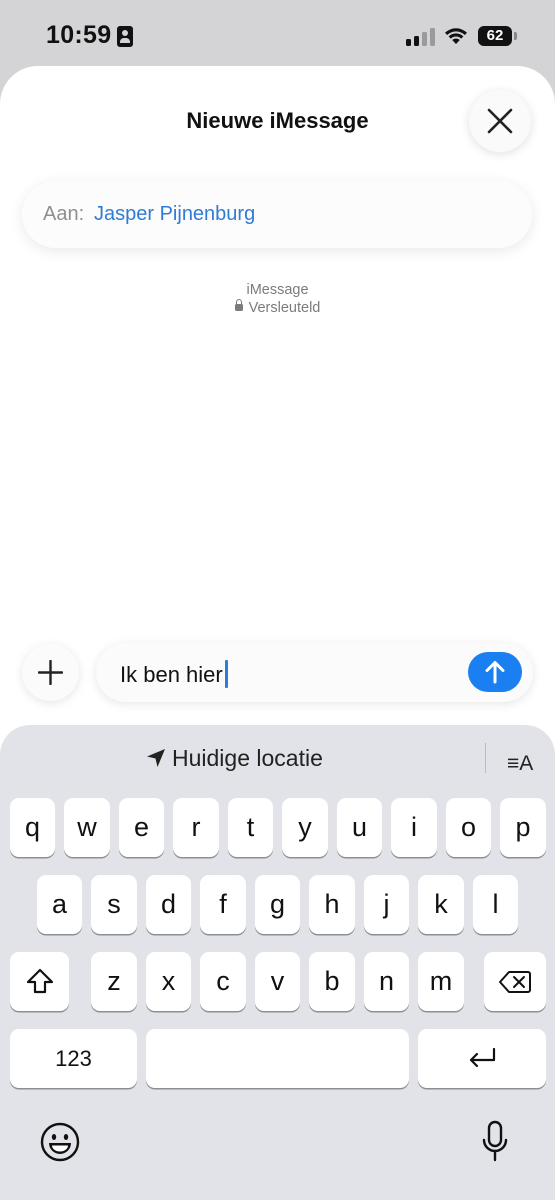 The height and width of the screenshot is (1200, 555). What do you see at coordinates (174, 214) in the screenshot?
I see `recipient-name: Jasper Pijnenburg` at bounding box center [174, 214].